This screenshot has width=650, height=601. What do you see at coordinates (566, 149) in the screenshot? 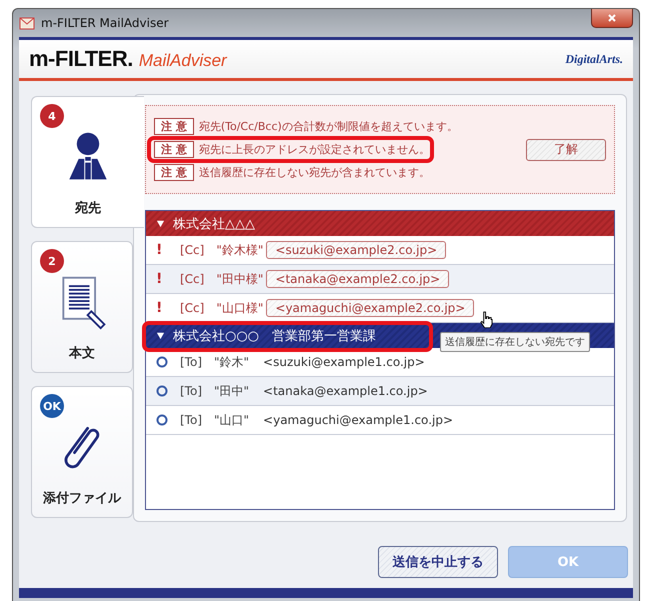
I see `acknowledge-button: 了解` at bounding box center [566, 149].